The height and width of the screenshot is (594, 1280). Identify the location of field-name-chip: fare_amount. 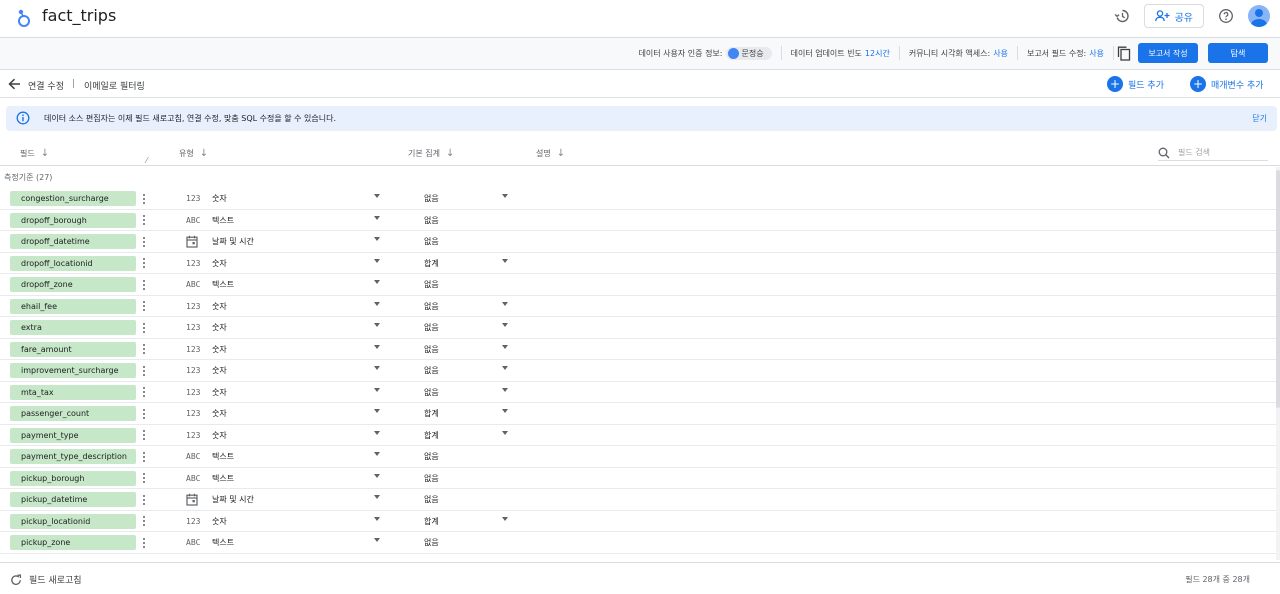
(73, 349).